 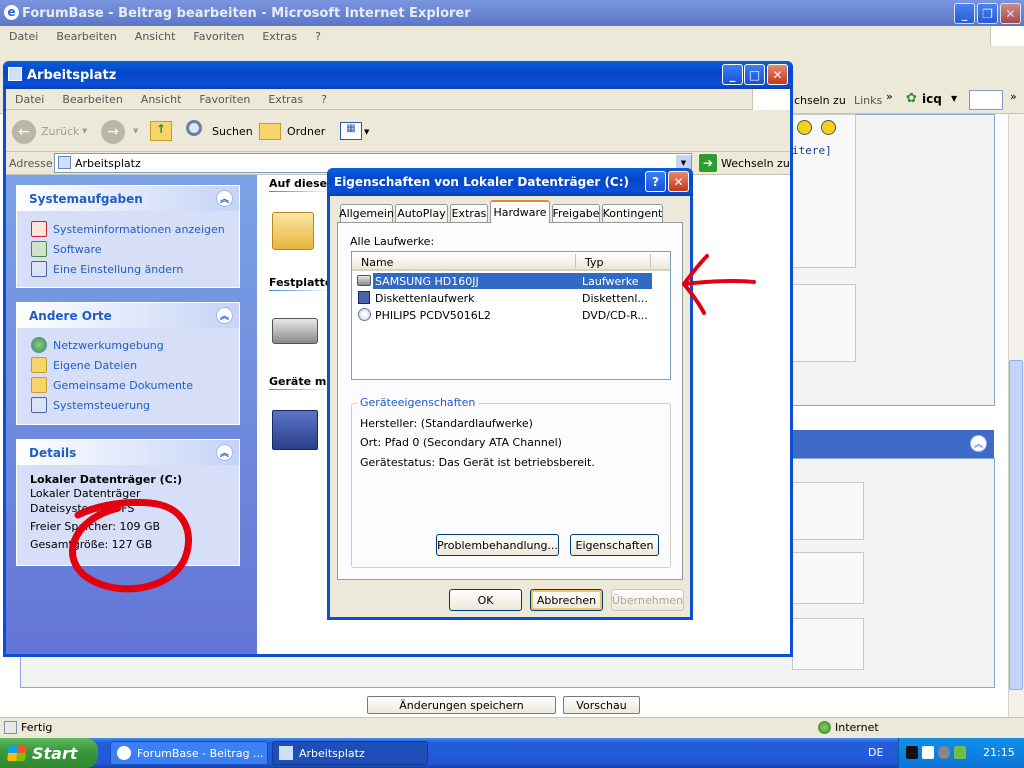 I want to click on annotation-circle, so click(x=130, y=545).